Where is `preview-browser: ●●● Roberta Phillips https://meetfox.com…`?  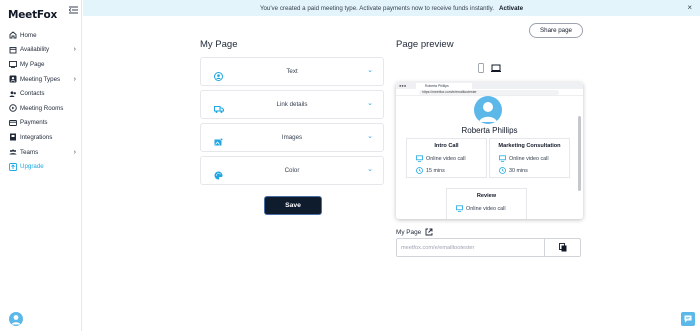 preview-browser: ●●● Roberta Phillips https://meetfox.com… is located at coordinates (489, 150).